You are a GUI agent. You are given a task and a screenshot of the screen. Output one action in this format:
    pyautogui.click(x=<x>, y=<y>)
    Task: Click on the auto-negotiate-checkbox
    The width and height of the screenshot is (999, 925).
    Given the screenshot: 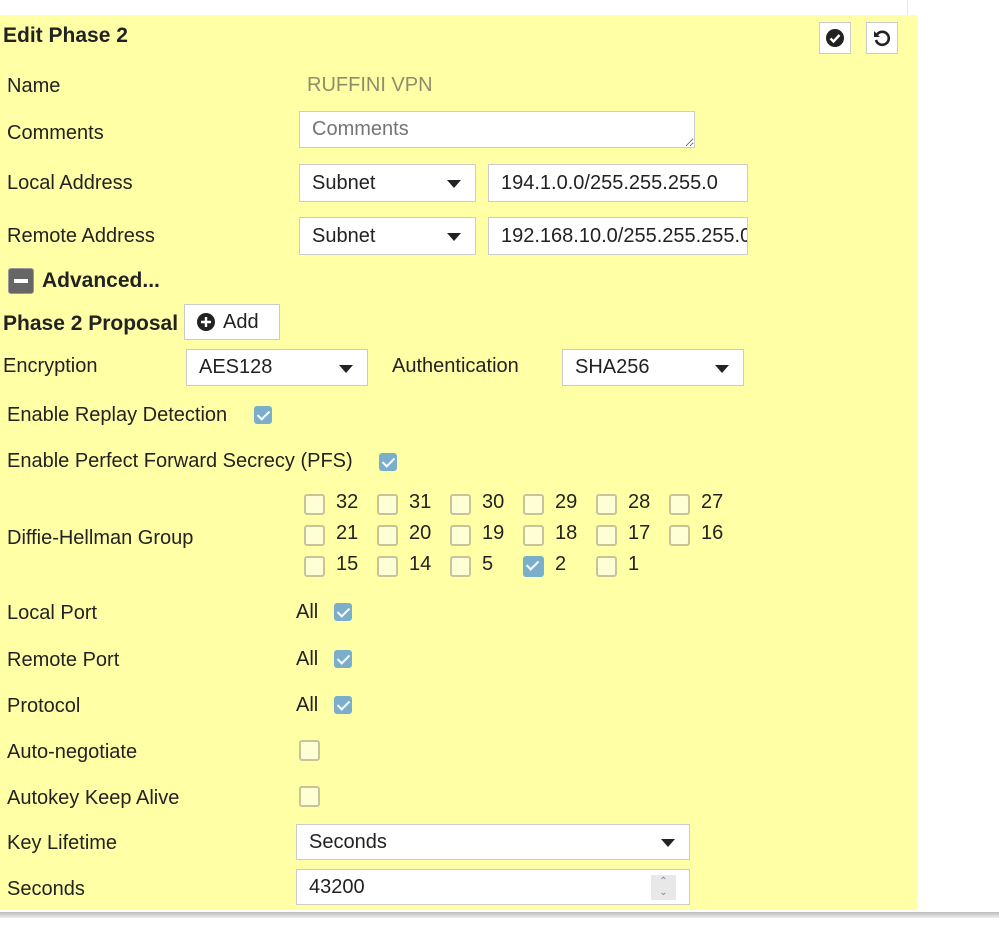 What is the action you would take?
    pyautogui.click(x=309, y=750)
    